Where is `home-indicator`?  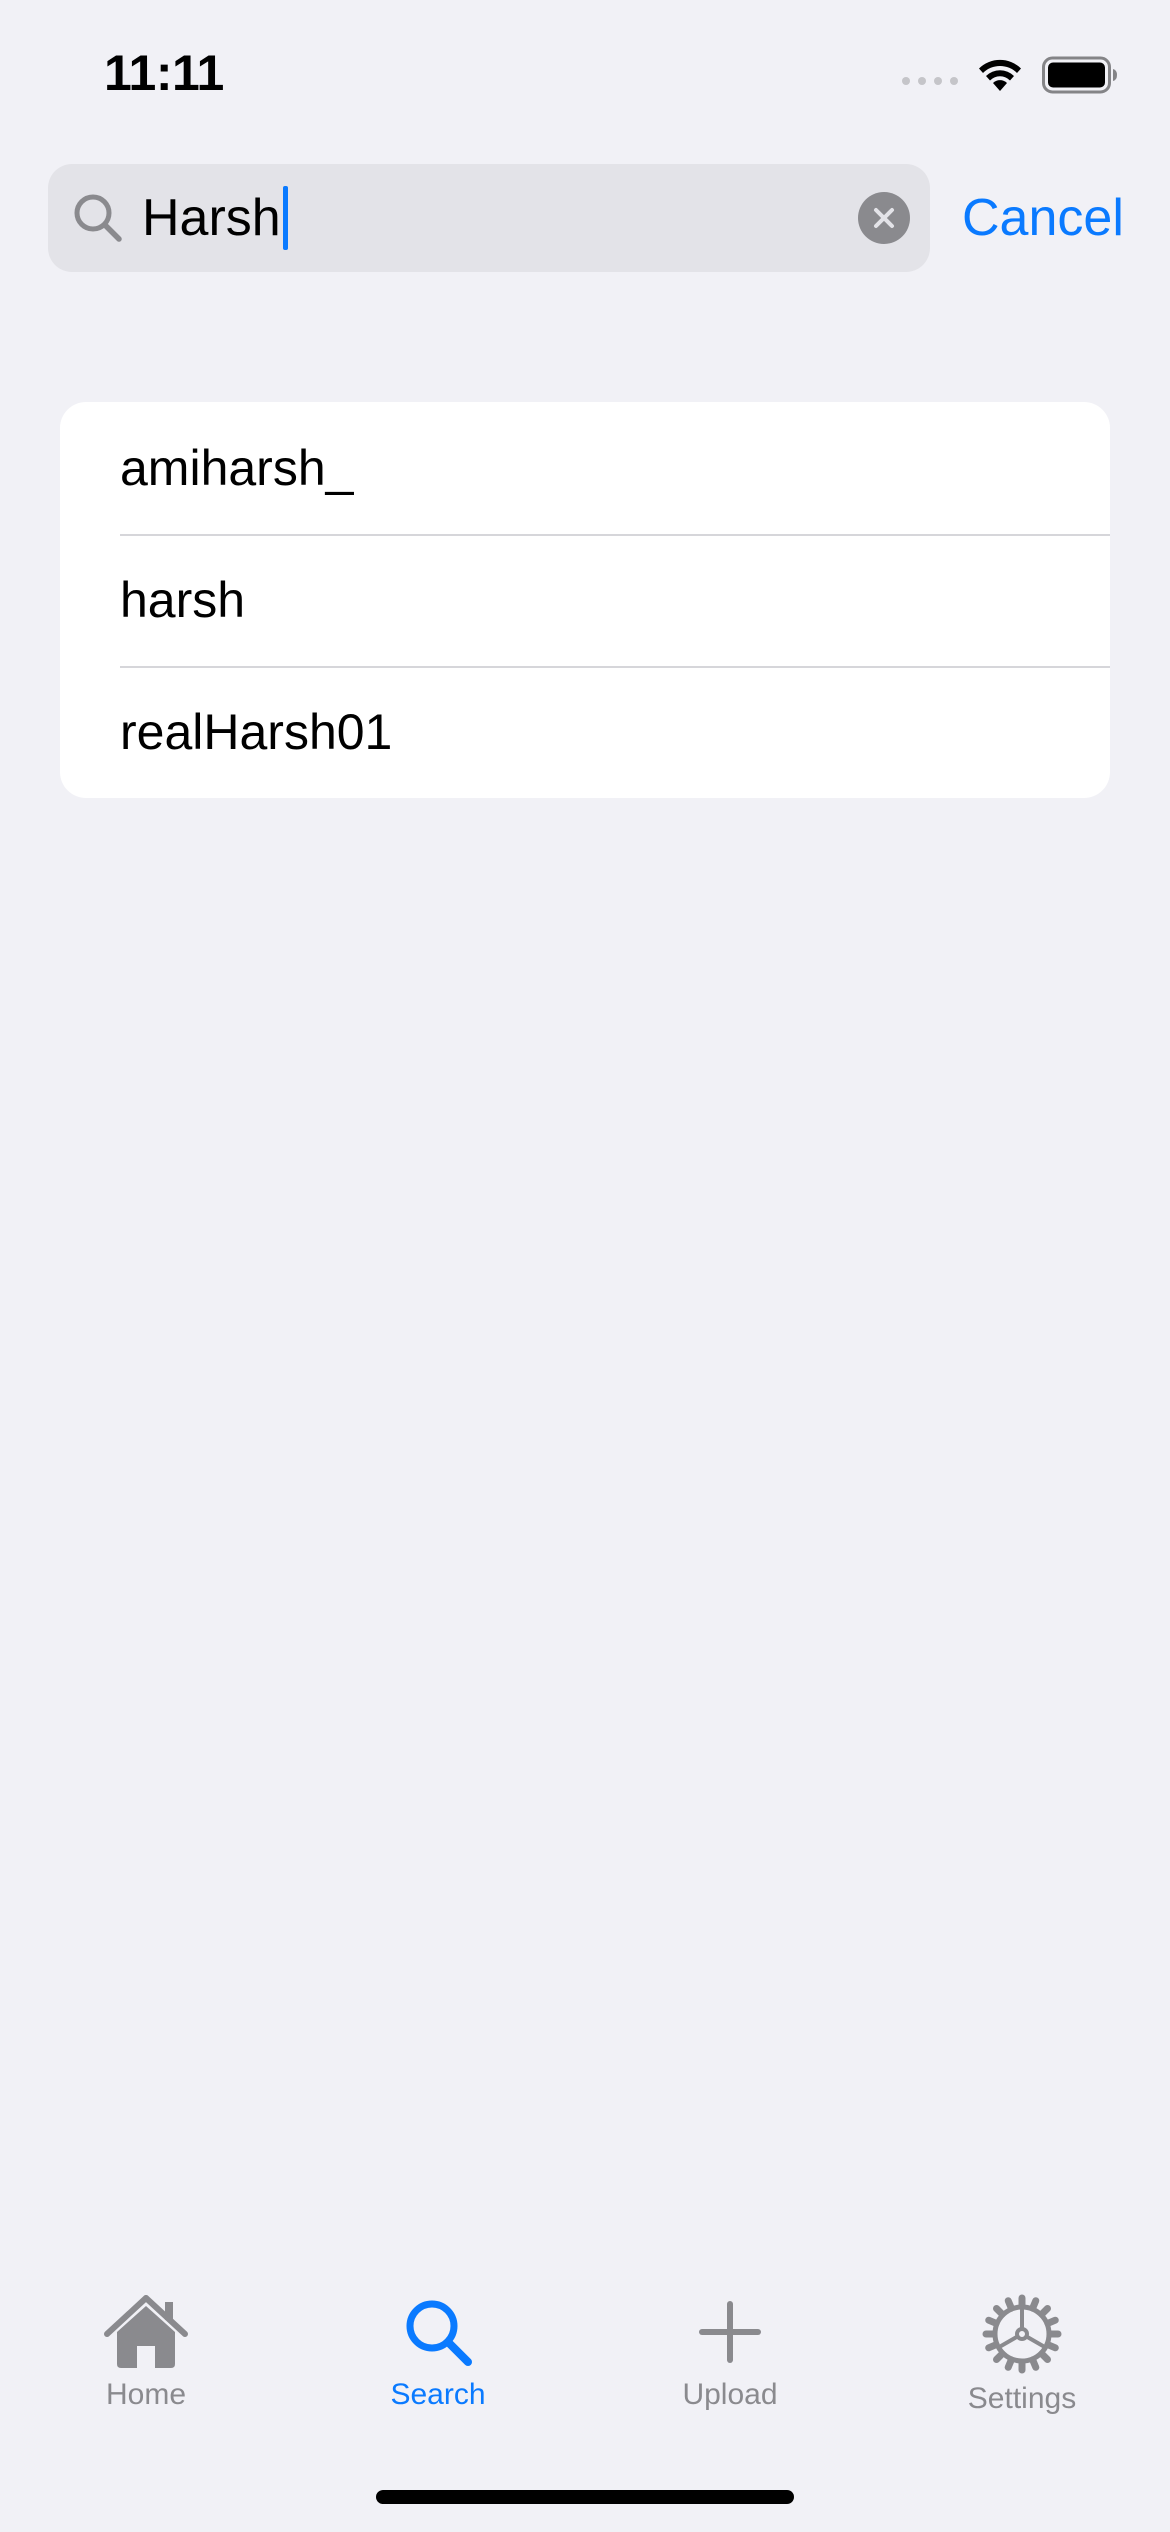 home-indicator is located at coordinates (585, 2497).